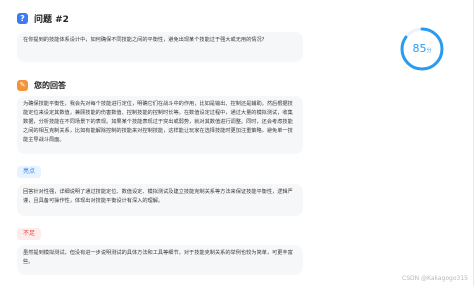 The image size is (474, 286). What do you see at coordinates (22, 18) in the screenshot?
I see `question-icon: ?` at bounding box center [22, 18].